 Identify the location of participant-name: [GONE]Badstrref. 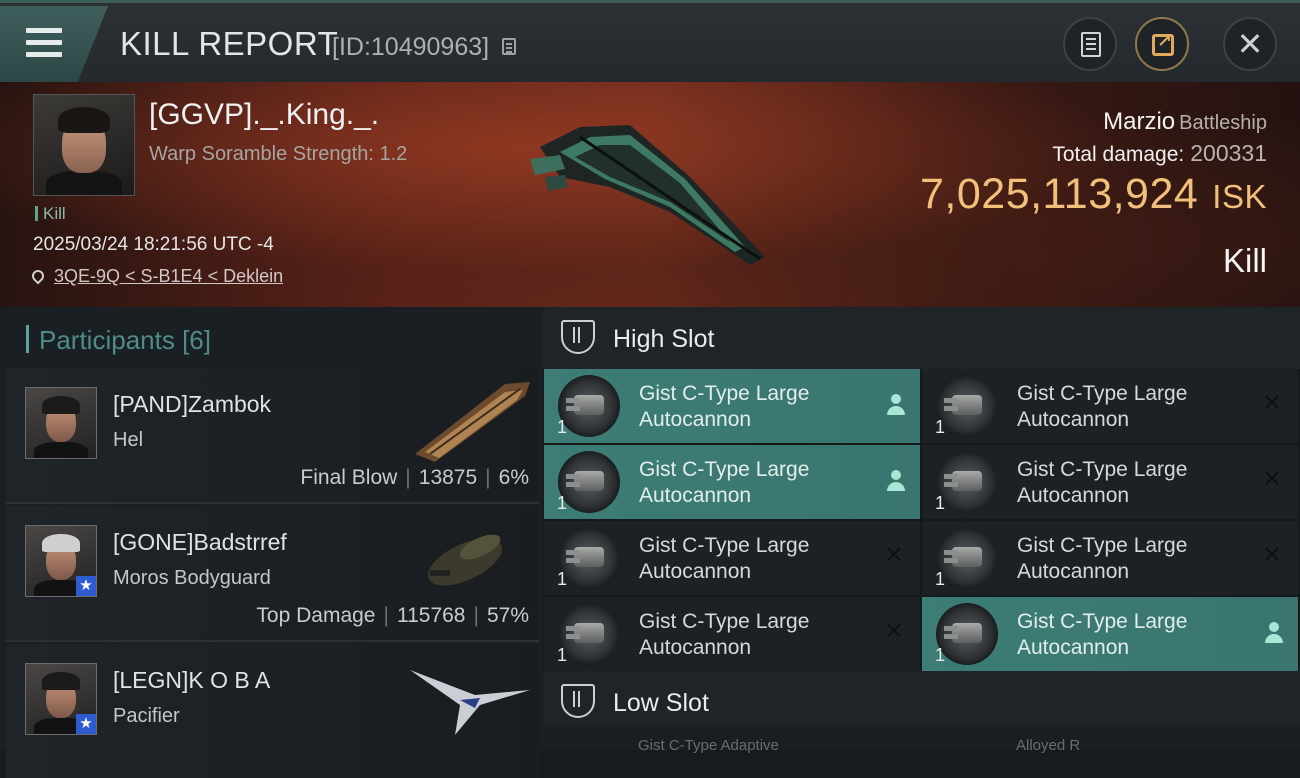
(200, 542).